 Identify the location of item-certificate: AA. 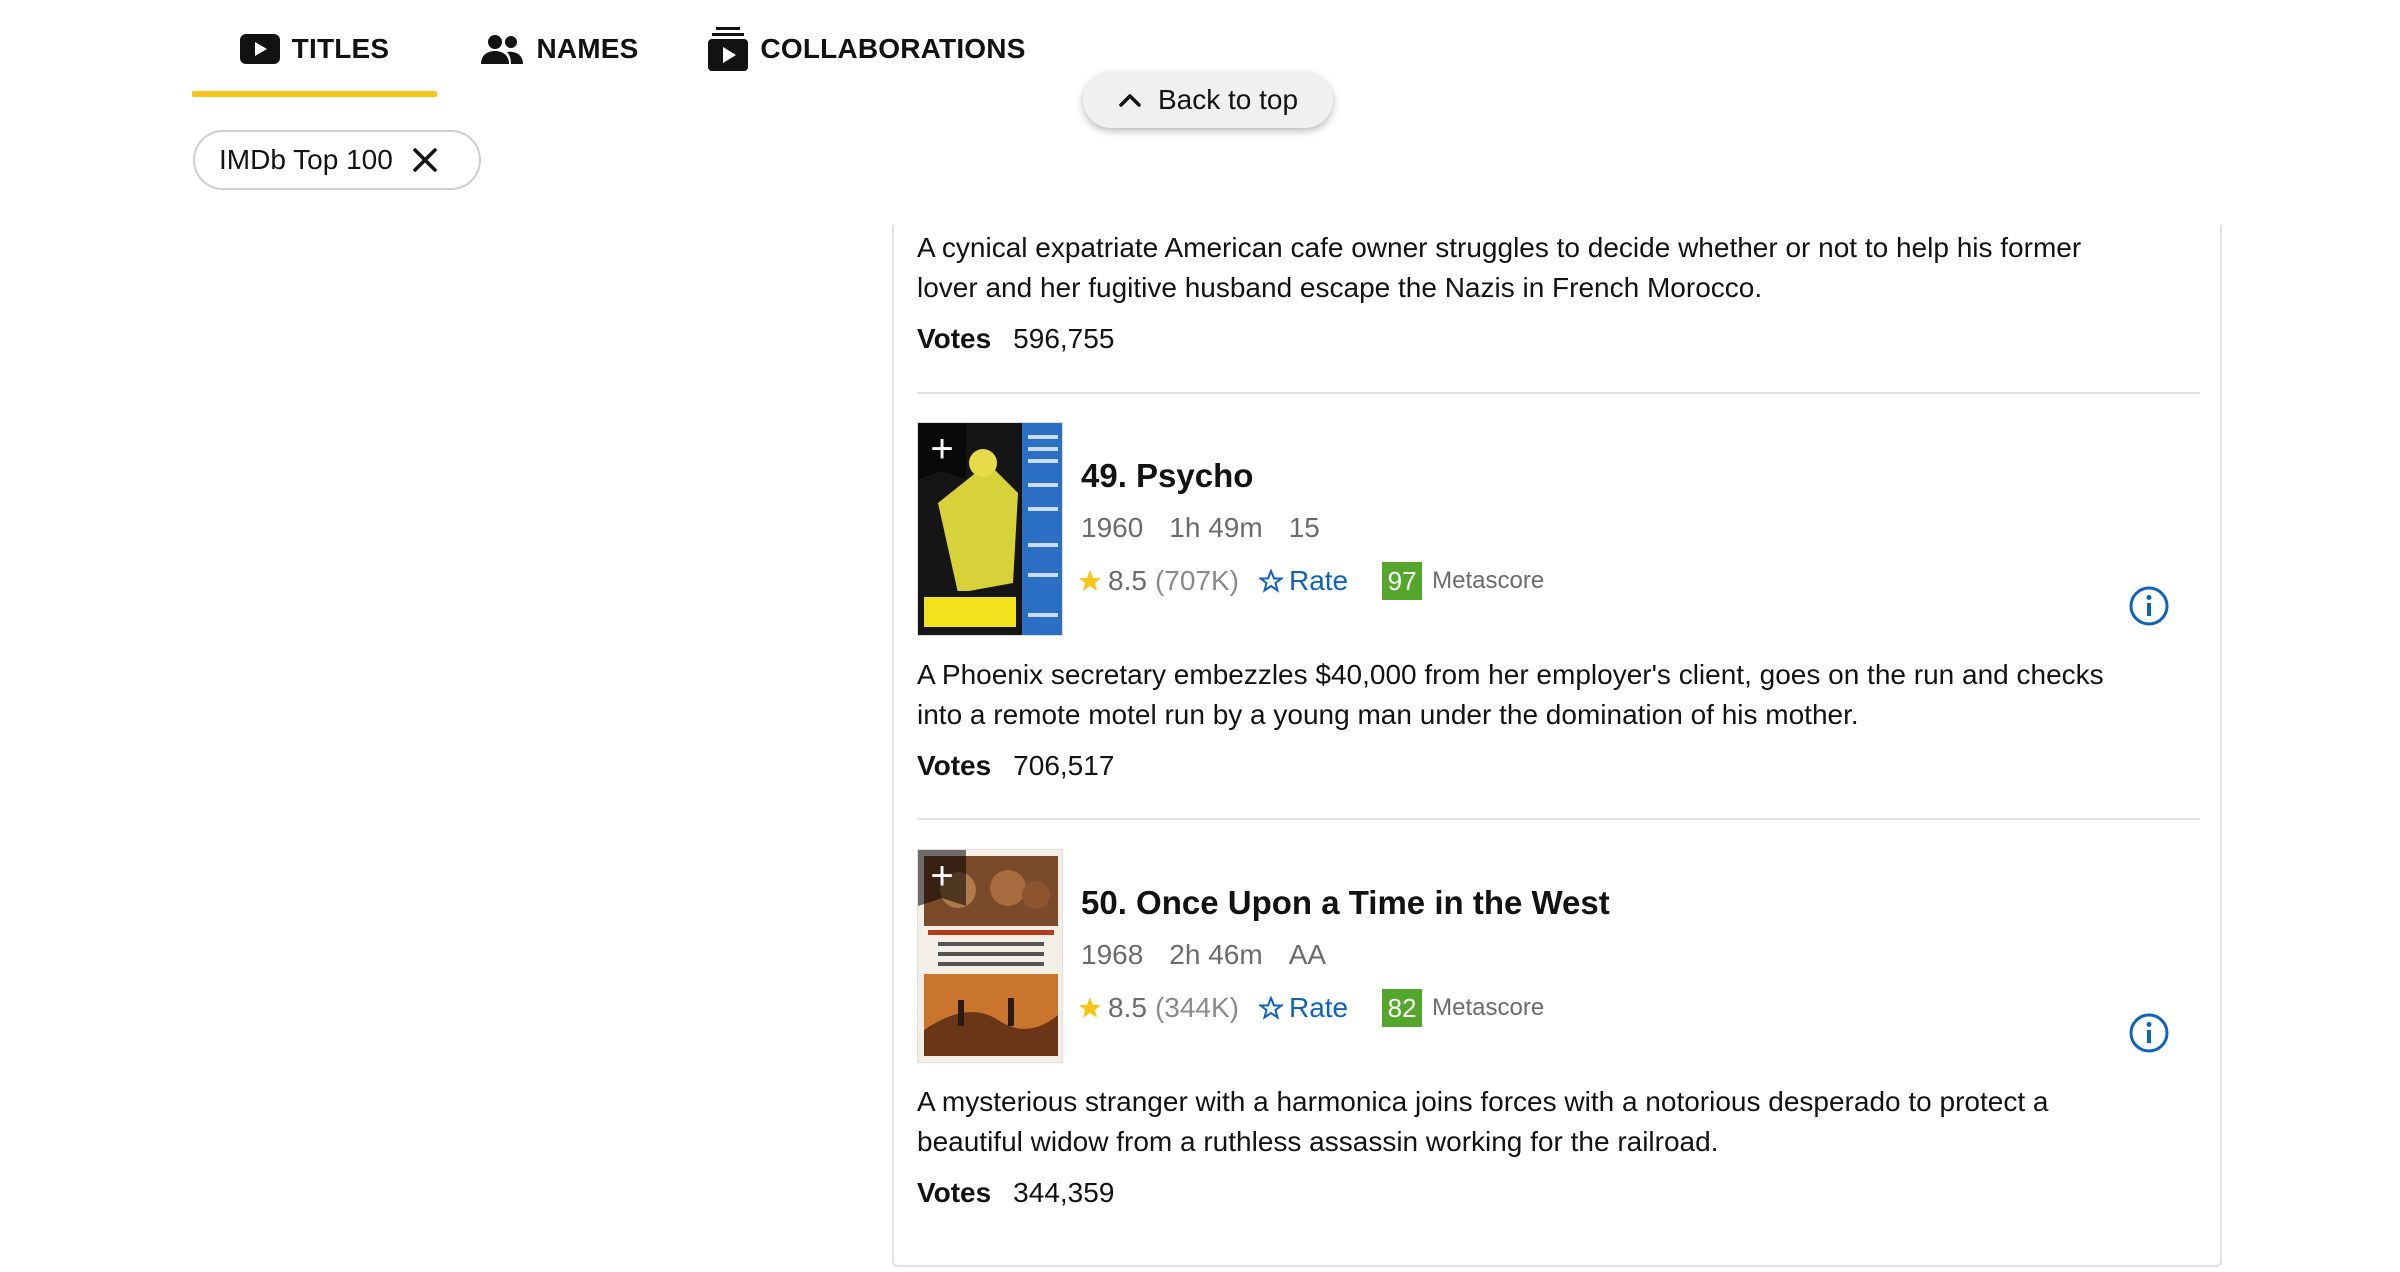
(1307, 954).